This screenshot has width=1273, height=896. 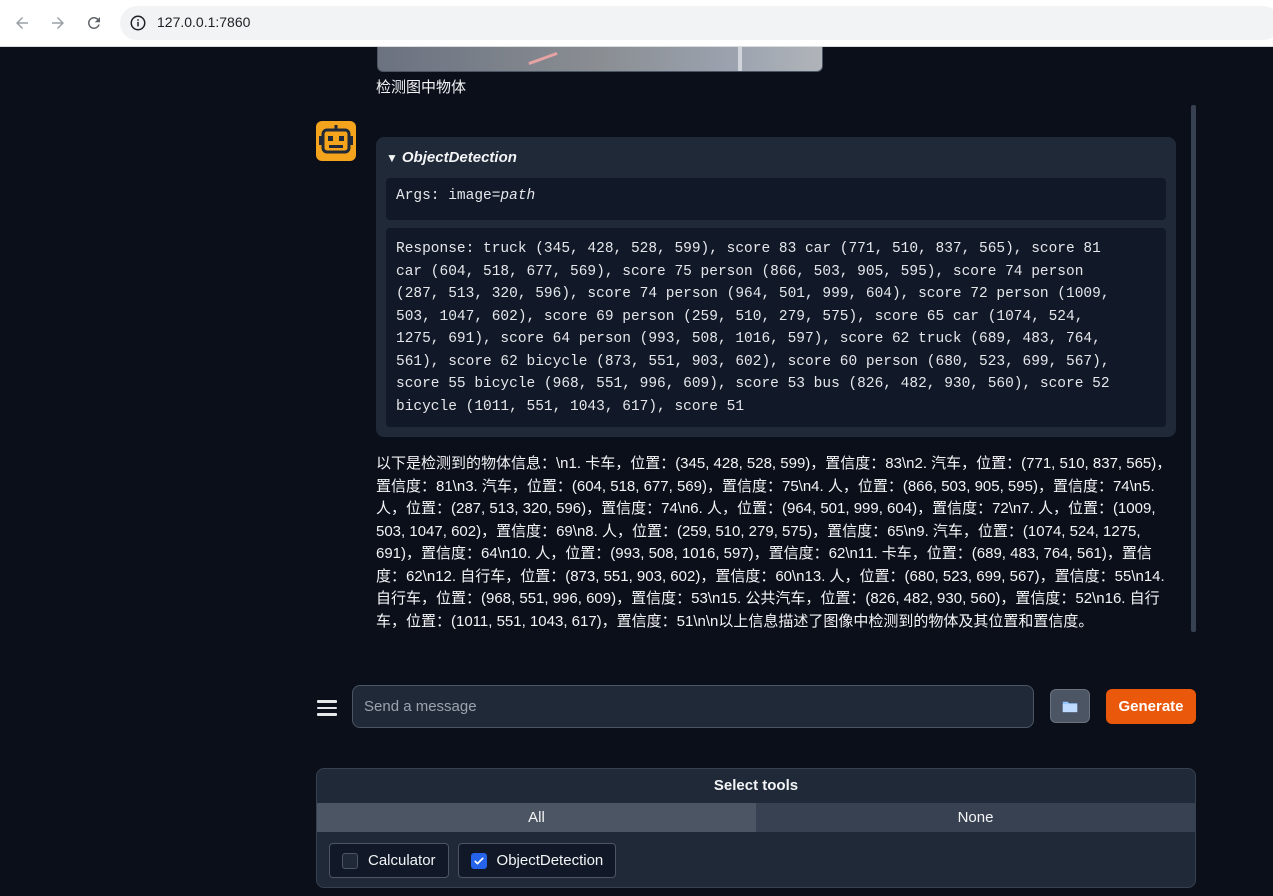 What do you see at coordinates (327, 709) in the screenshot?
I see `menu-icon` at bounding box center [327, 709].